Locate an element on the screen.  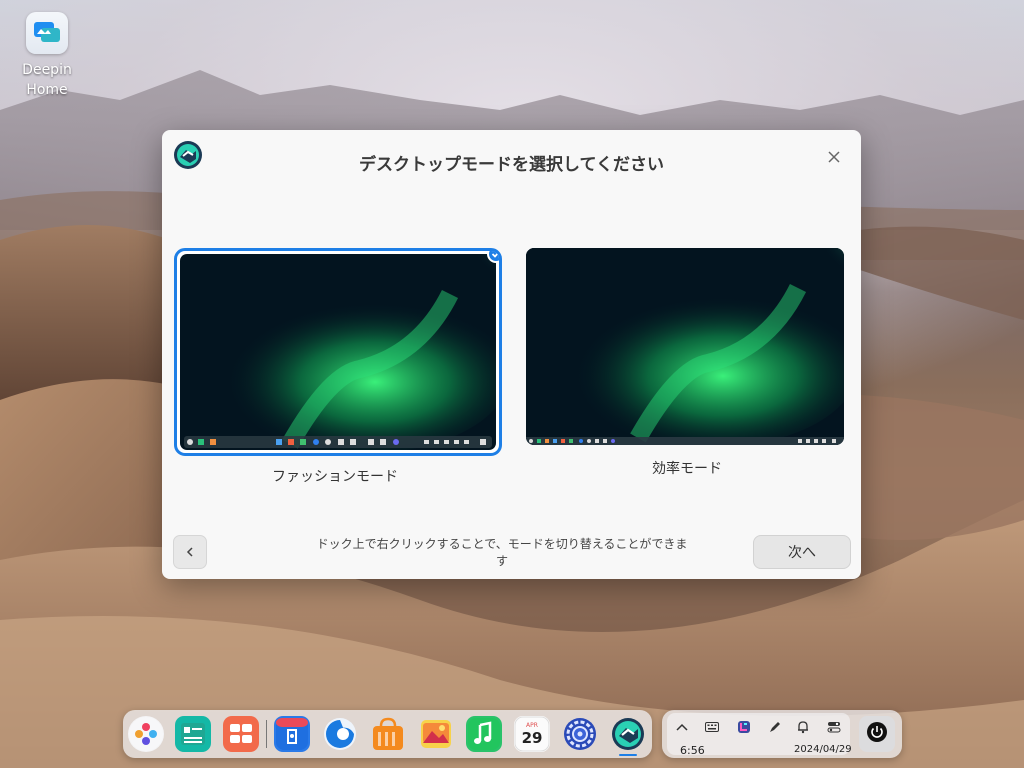
multitasking-icon is located at coordinates (241, 734).